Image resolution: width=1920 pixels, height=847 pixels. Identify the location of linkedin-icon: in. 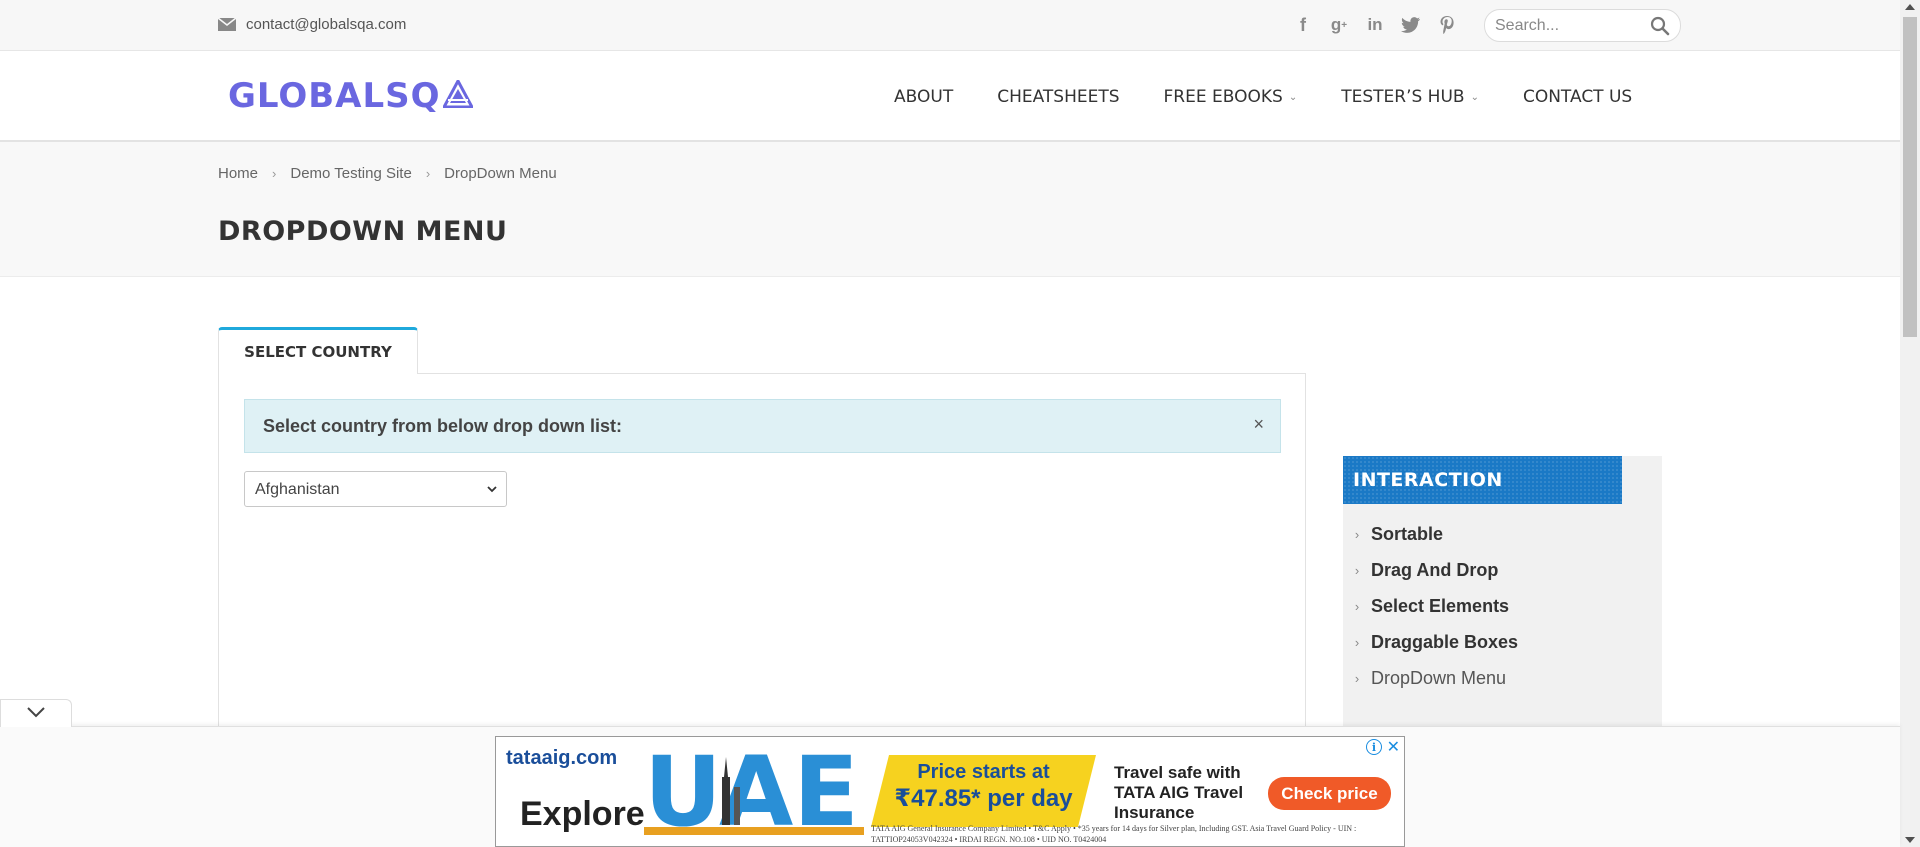
(1375, 25).